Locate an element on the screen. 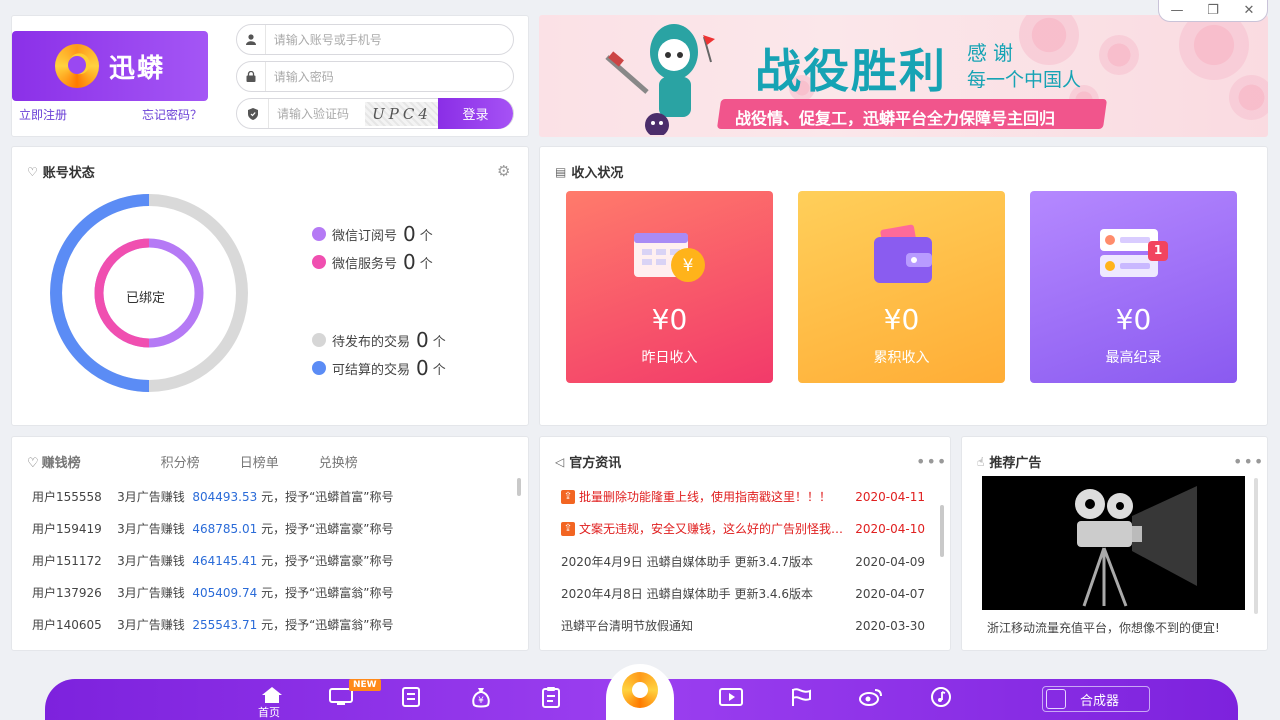 The height and width of the screenshot is (720, 1280). income-title: ▤ 收入状况 is located at coordinates (589, 172).